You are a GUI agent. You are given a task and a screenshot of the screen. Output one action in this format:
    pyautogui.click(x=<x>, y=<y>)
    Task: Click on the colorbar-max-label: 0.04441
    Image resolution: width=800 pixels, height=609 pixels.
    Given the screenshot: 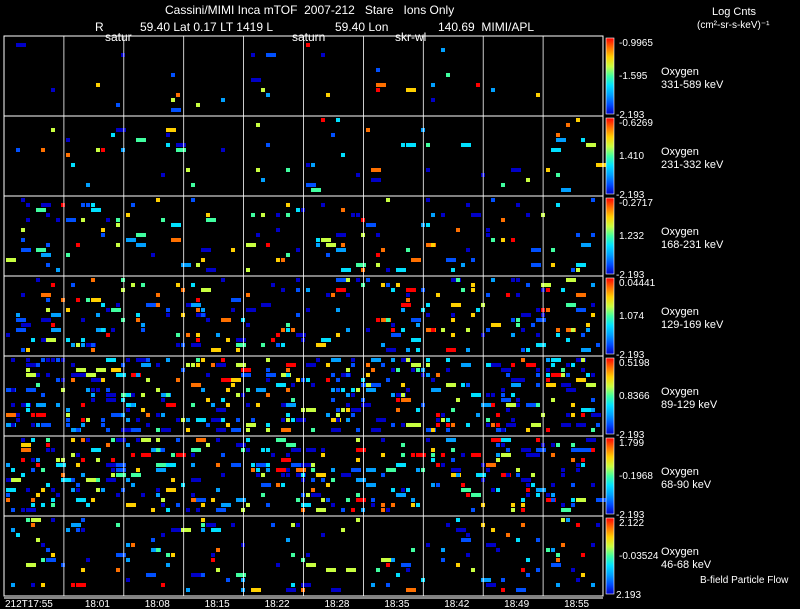 What is the action you would take?
    pyautogui.click(x=637, y=283)
    